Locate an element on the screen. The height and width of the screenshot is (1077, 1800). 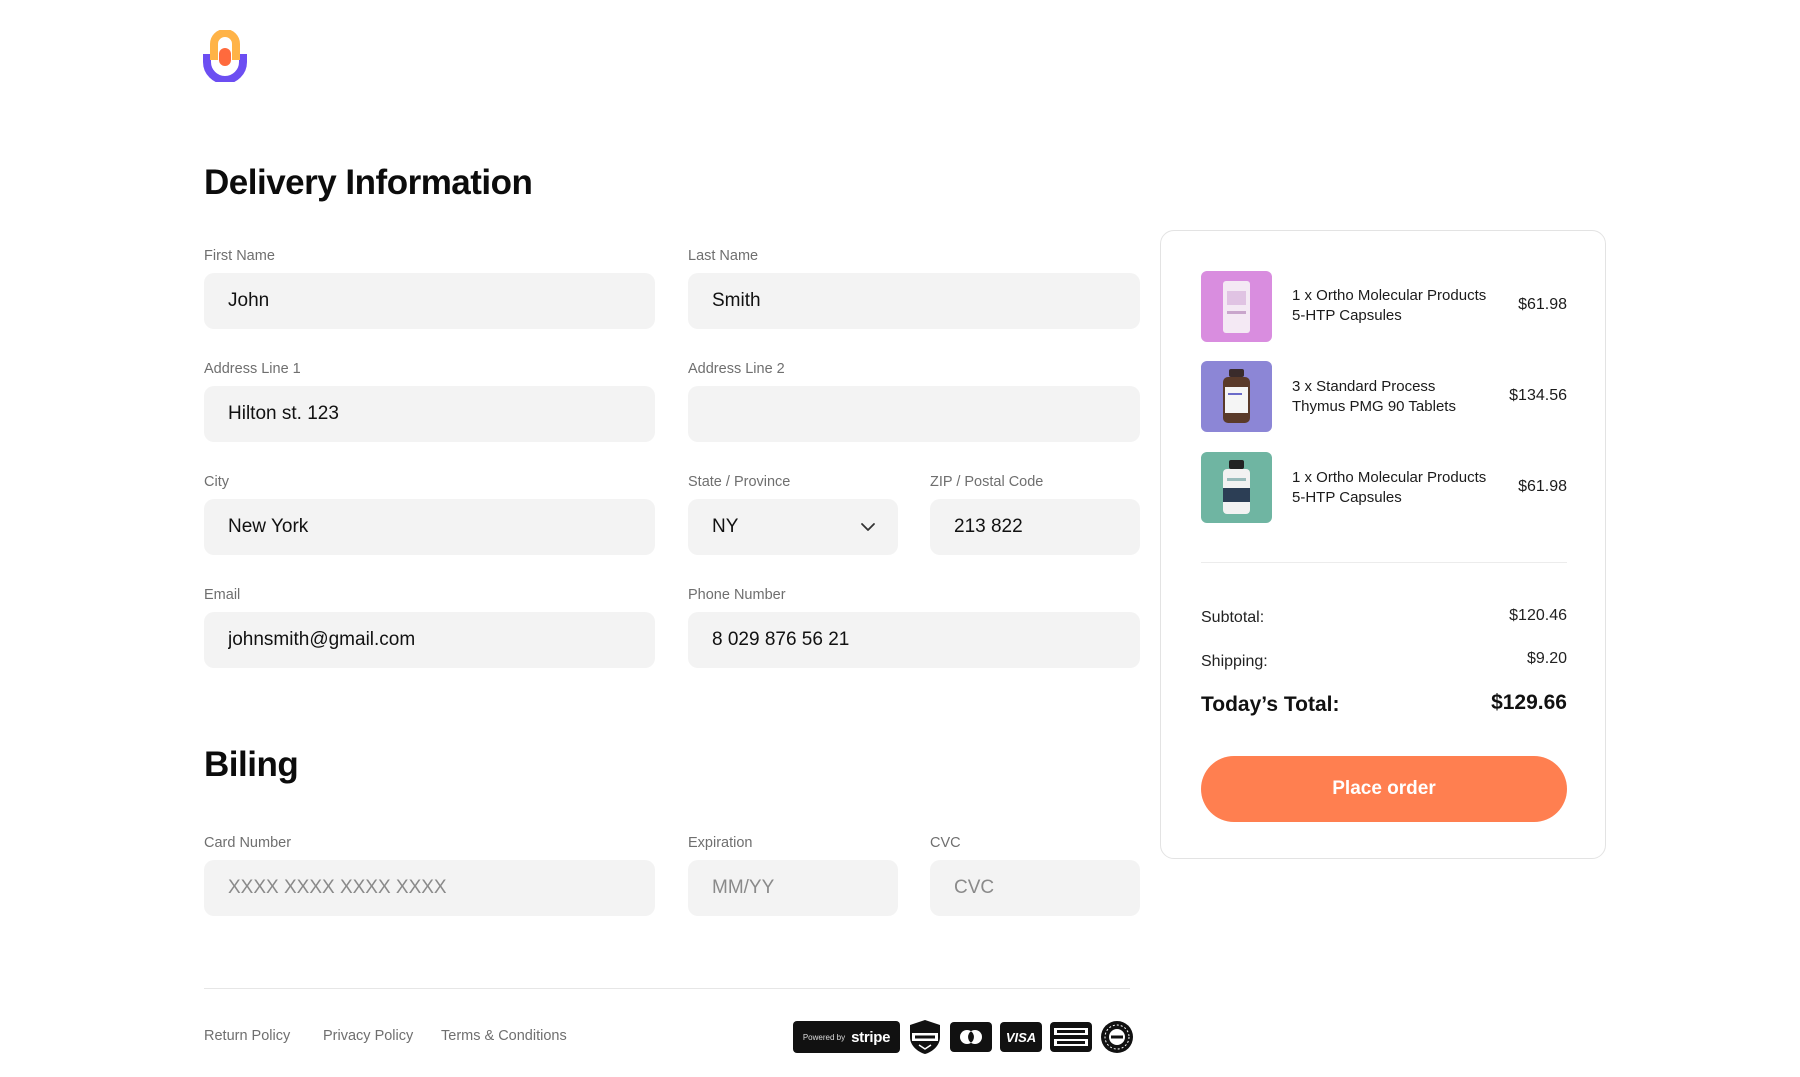
first-name-field is located at coordinates (429, 301).